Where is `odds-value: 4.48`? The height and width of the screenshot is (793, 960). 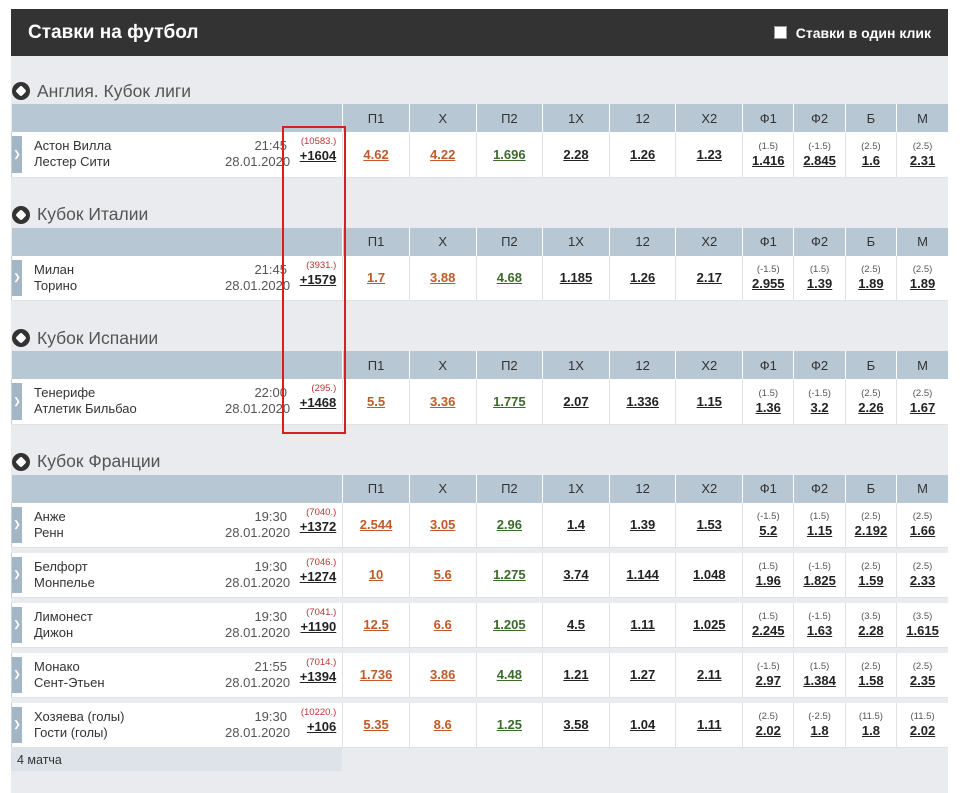
odds-value: 4.48 is located at coordinates (509, 674).